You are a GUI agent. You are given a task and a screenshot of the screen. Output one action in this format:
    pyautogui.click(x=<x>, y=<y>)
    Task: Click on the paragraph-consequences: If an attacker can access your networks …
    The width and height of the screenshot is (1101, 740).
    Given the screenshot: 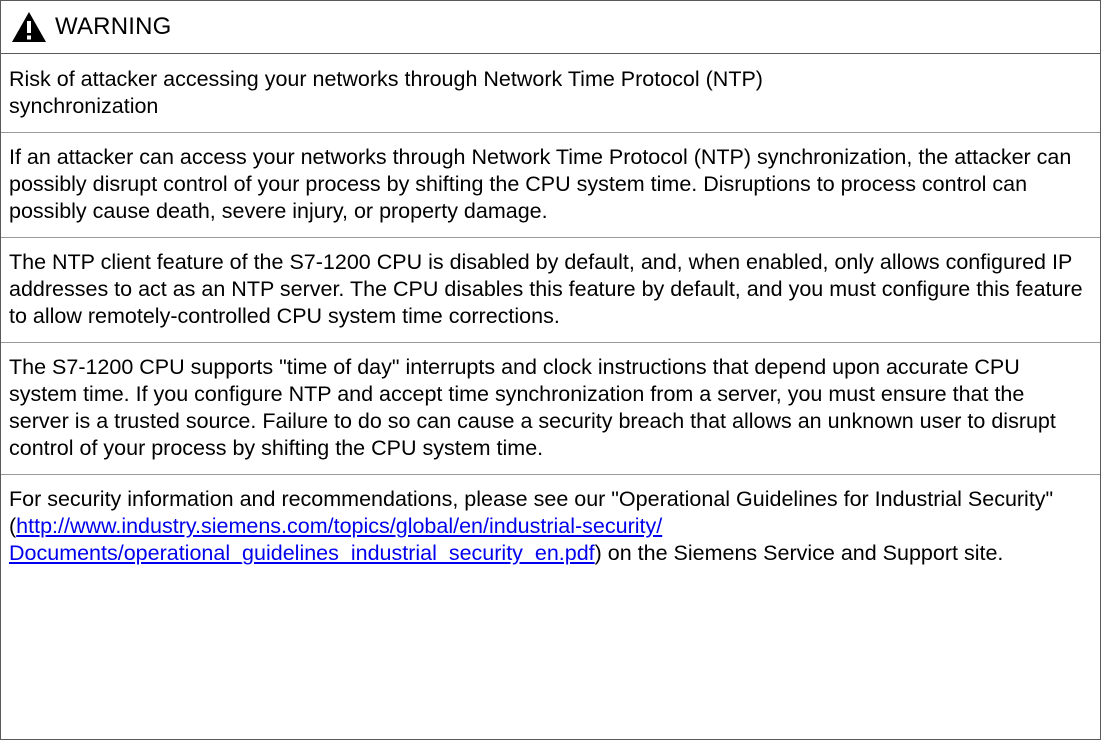 What is the action you would take?
    pyautogui.click(x=540, y=184)
    